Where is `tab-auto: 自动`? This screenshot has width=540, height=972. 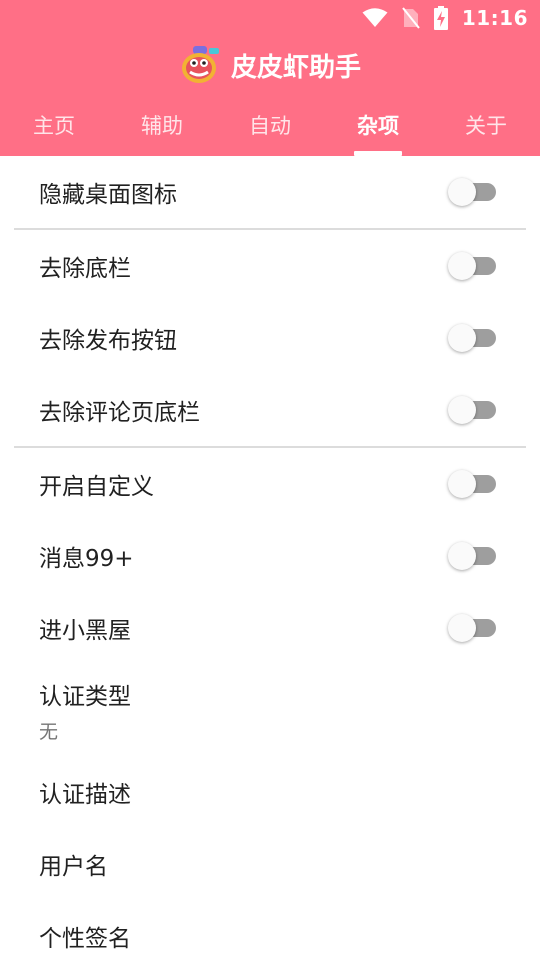 tab-auto: 自动 is located at coordinates (270, 125).